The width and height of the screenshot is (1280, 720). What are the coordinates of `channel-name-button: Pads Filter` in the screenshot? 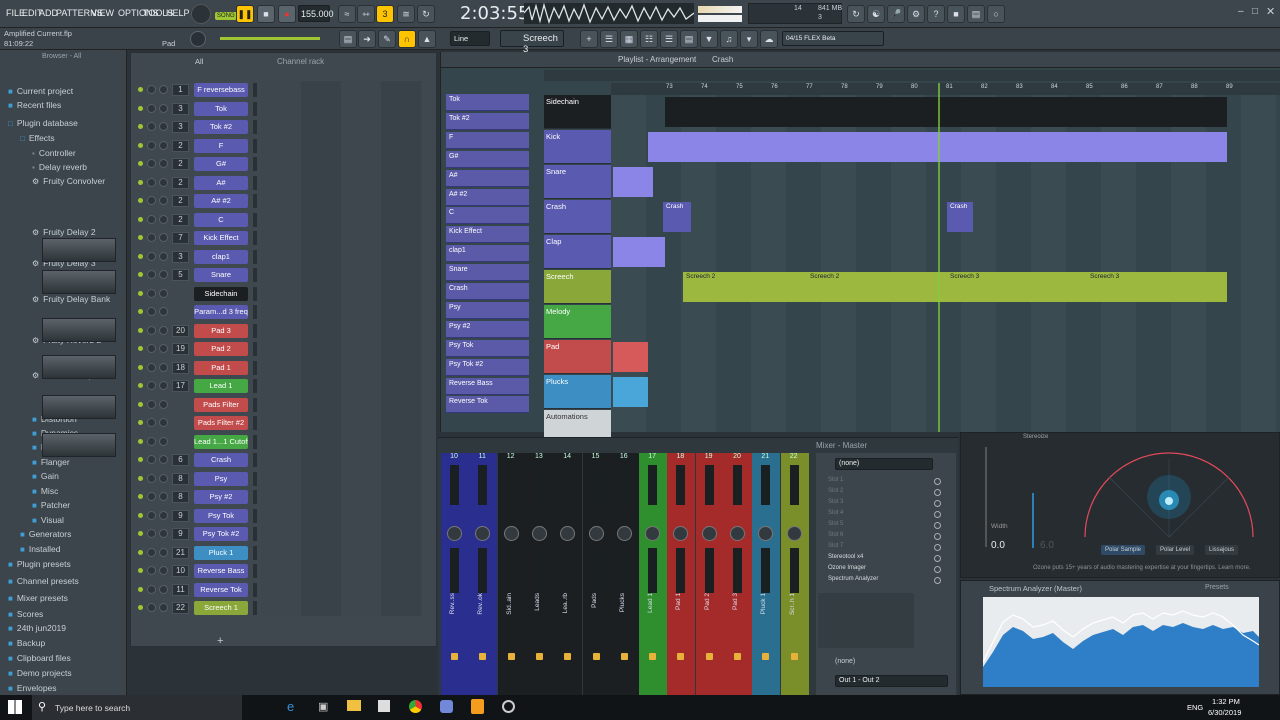 It's located at (221, 404).